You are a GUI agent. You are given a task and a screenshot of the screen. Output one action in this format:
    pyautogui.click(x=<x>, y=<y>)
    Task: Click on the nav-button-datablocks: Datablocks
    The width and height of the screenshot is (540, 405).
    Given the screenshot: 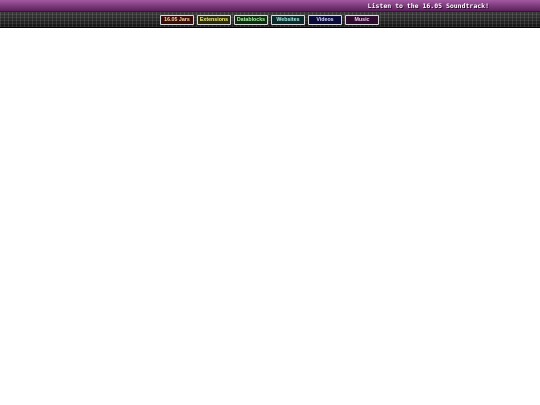 What is the action you would take?
    pyautogui.click(x=251, y=20)
    